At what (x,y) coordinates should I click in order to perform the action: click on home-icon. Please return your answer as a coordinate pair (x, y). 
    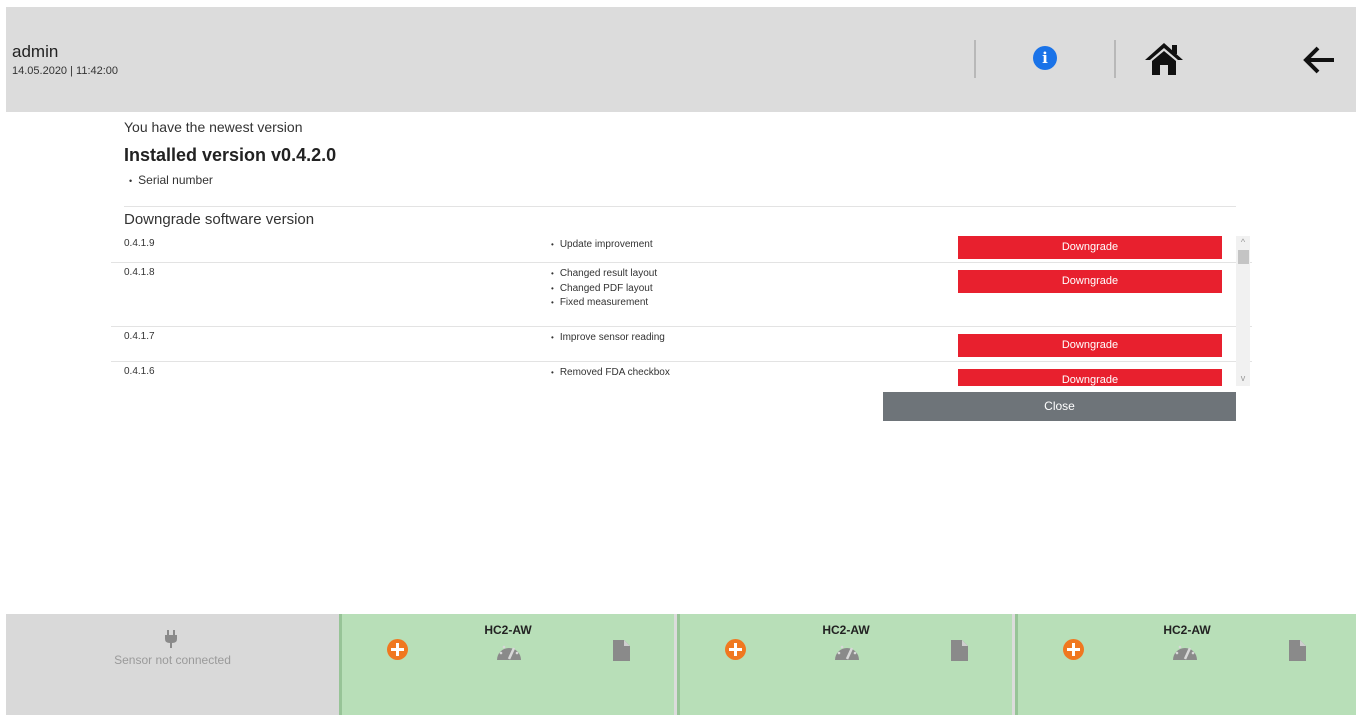
    Looking at the image, I should click on (1164, 59).